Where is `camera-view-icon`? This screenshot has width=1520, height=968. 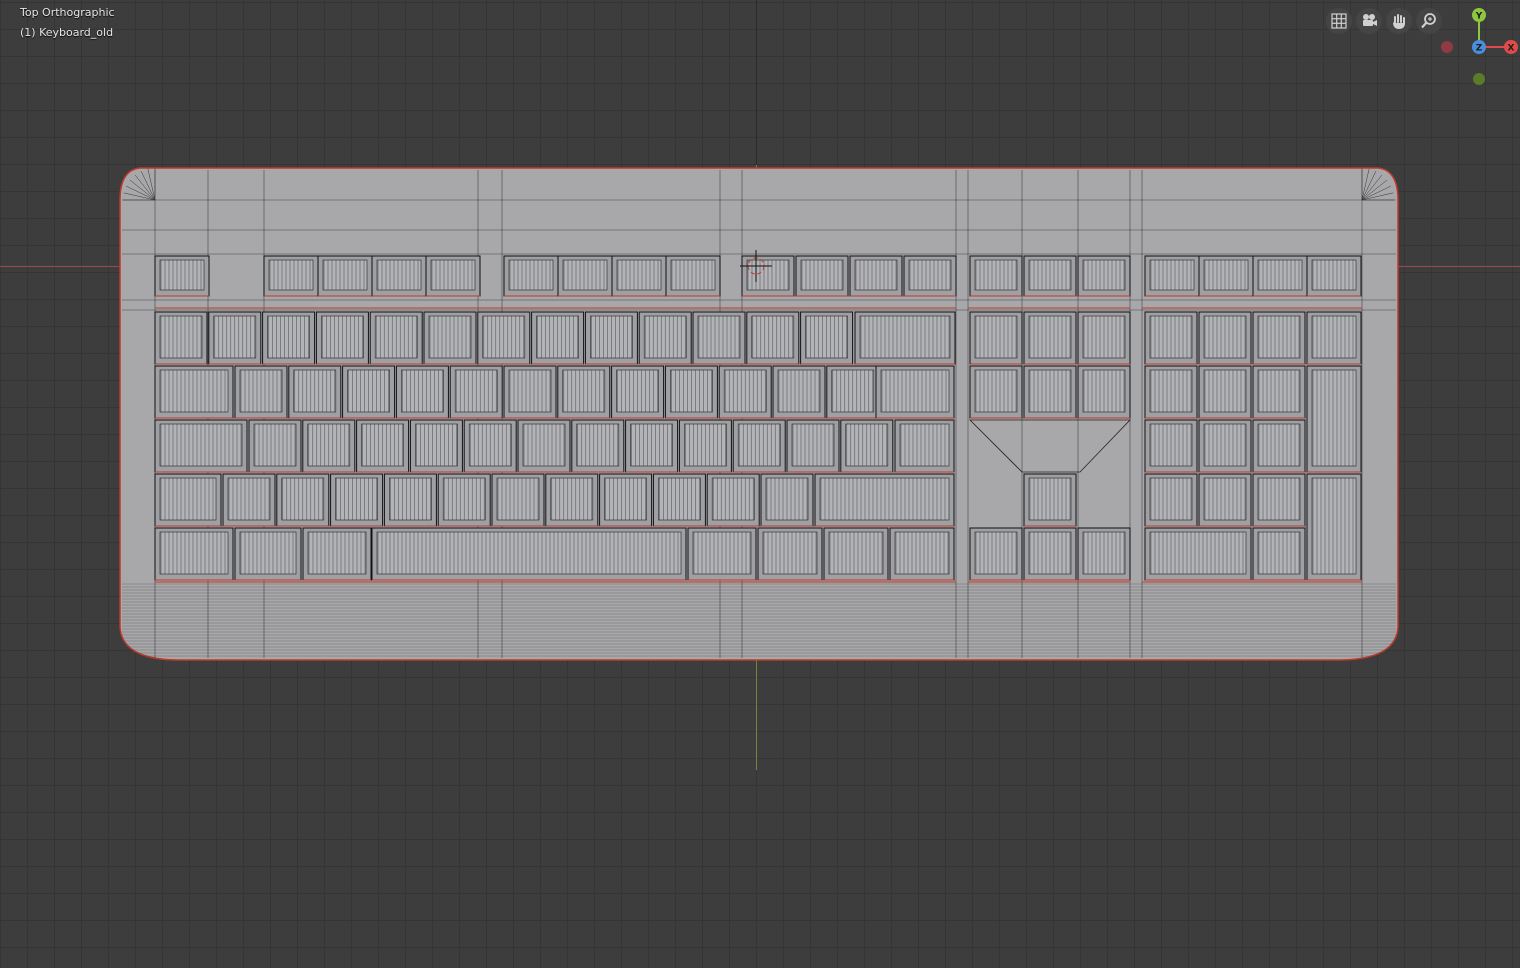
camera-view-icon is located at coordinates (1370, 20).